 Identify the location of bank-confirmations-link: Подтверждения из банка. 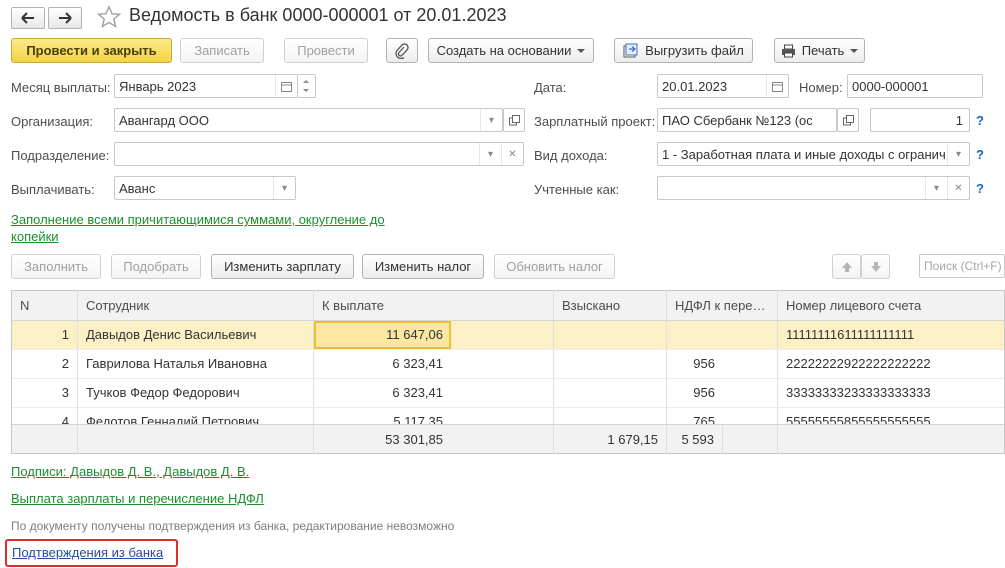
(87, 552).